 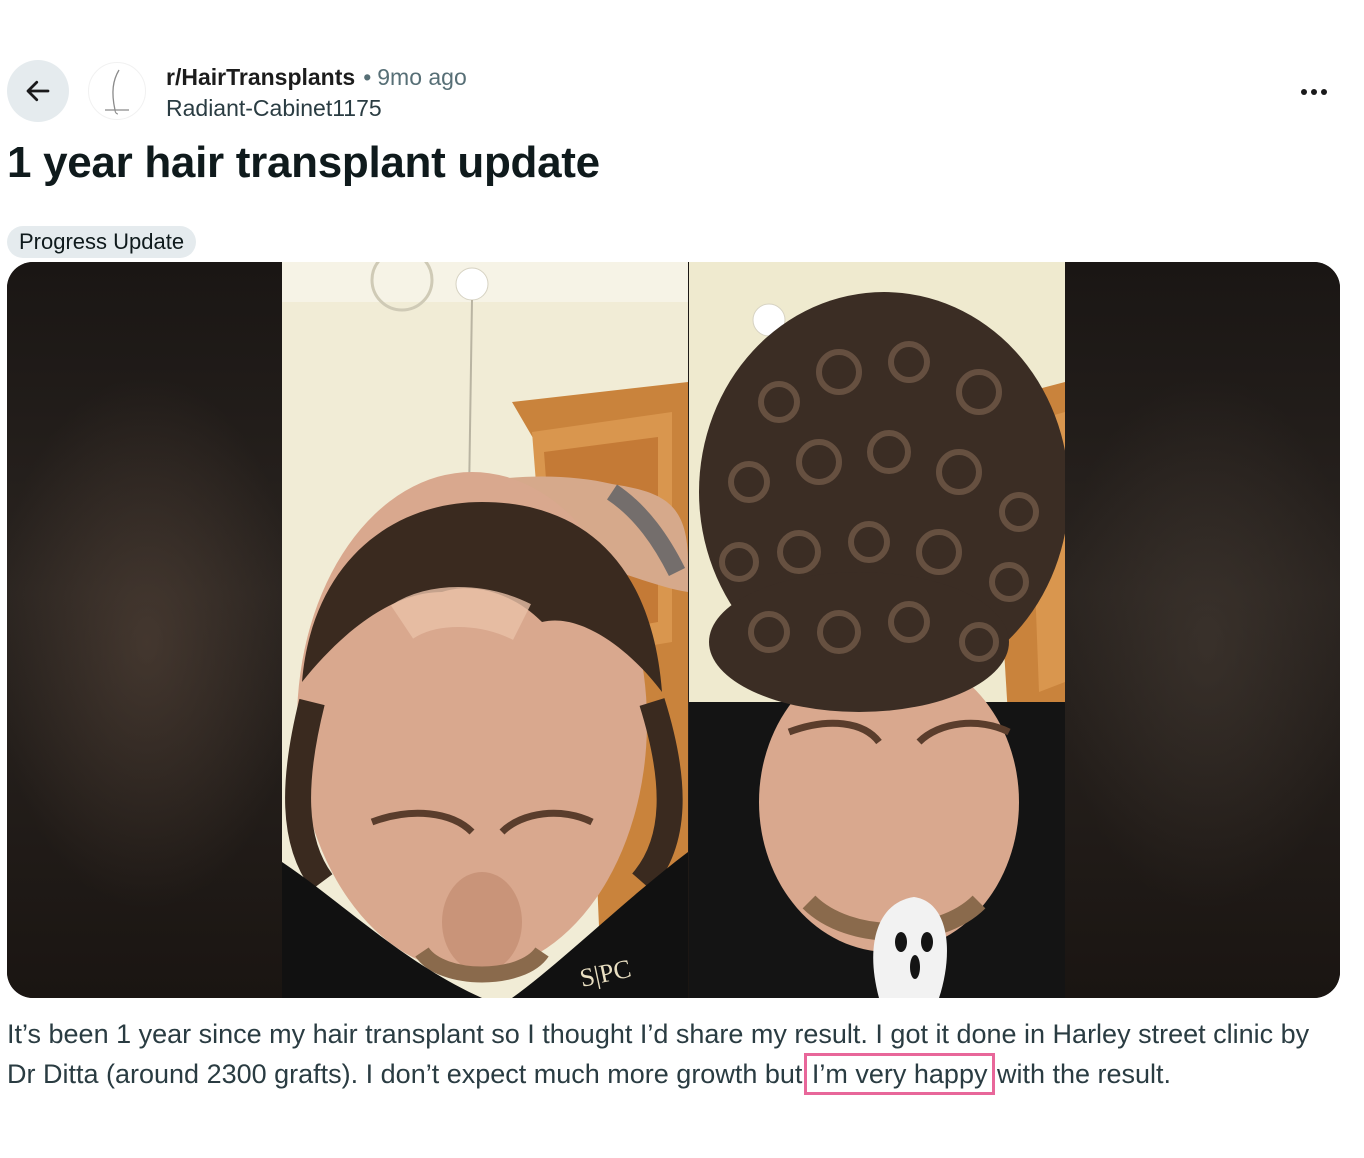 I want to click on hair-strand-icon, so click(x=117, y=92).